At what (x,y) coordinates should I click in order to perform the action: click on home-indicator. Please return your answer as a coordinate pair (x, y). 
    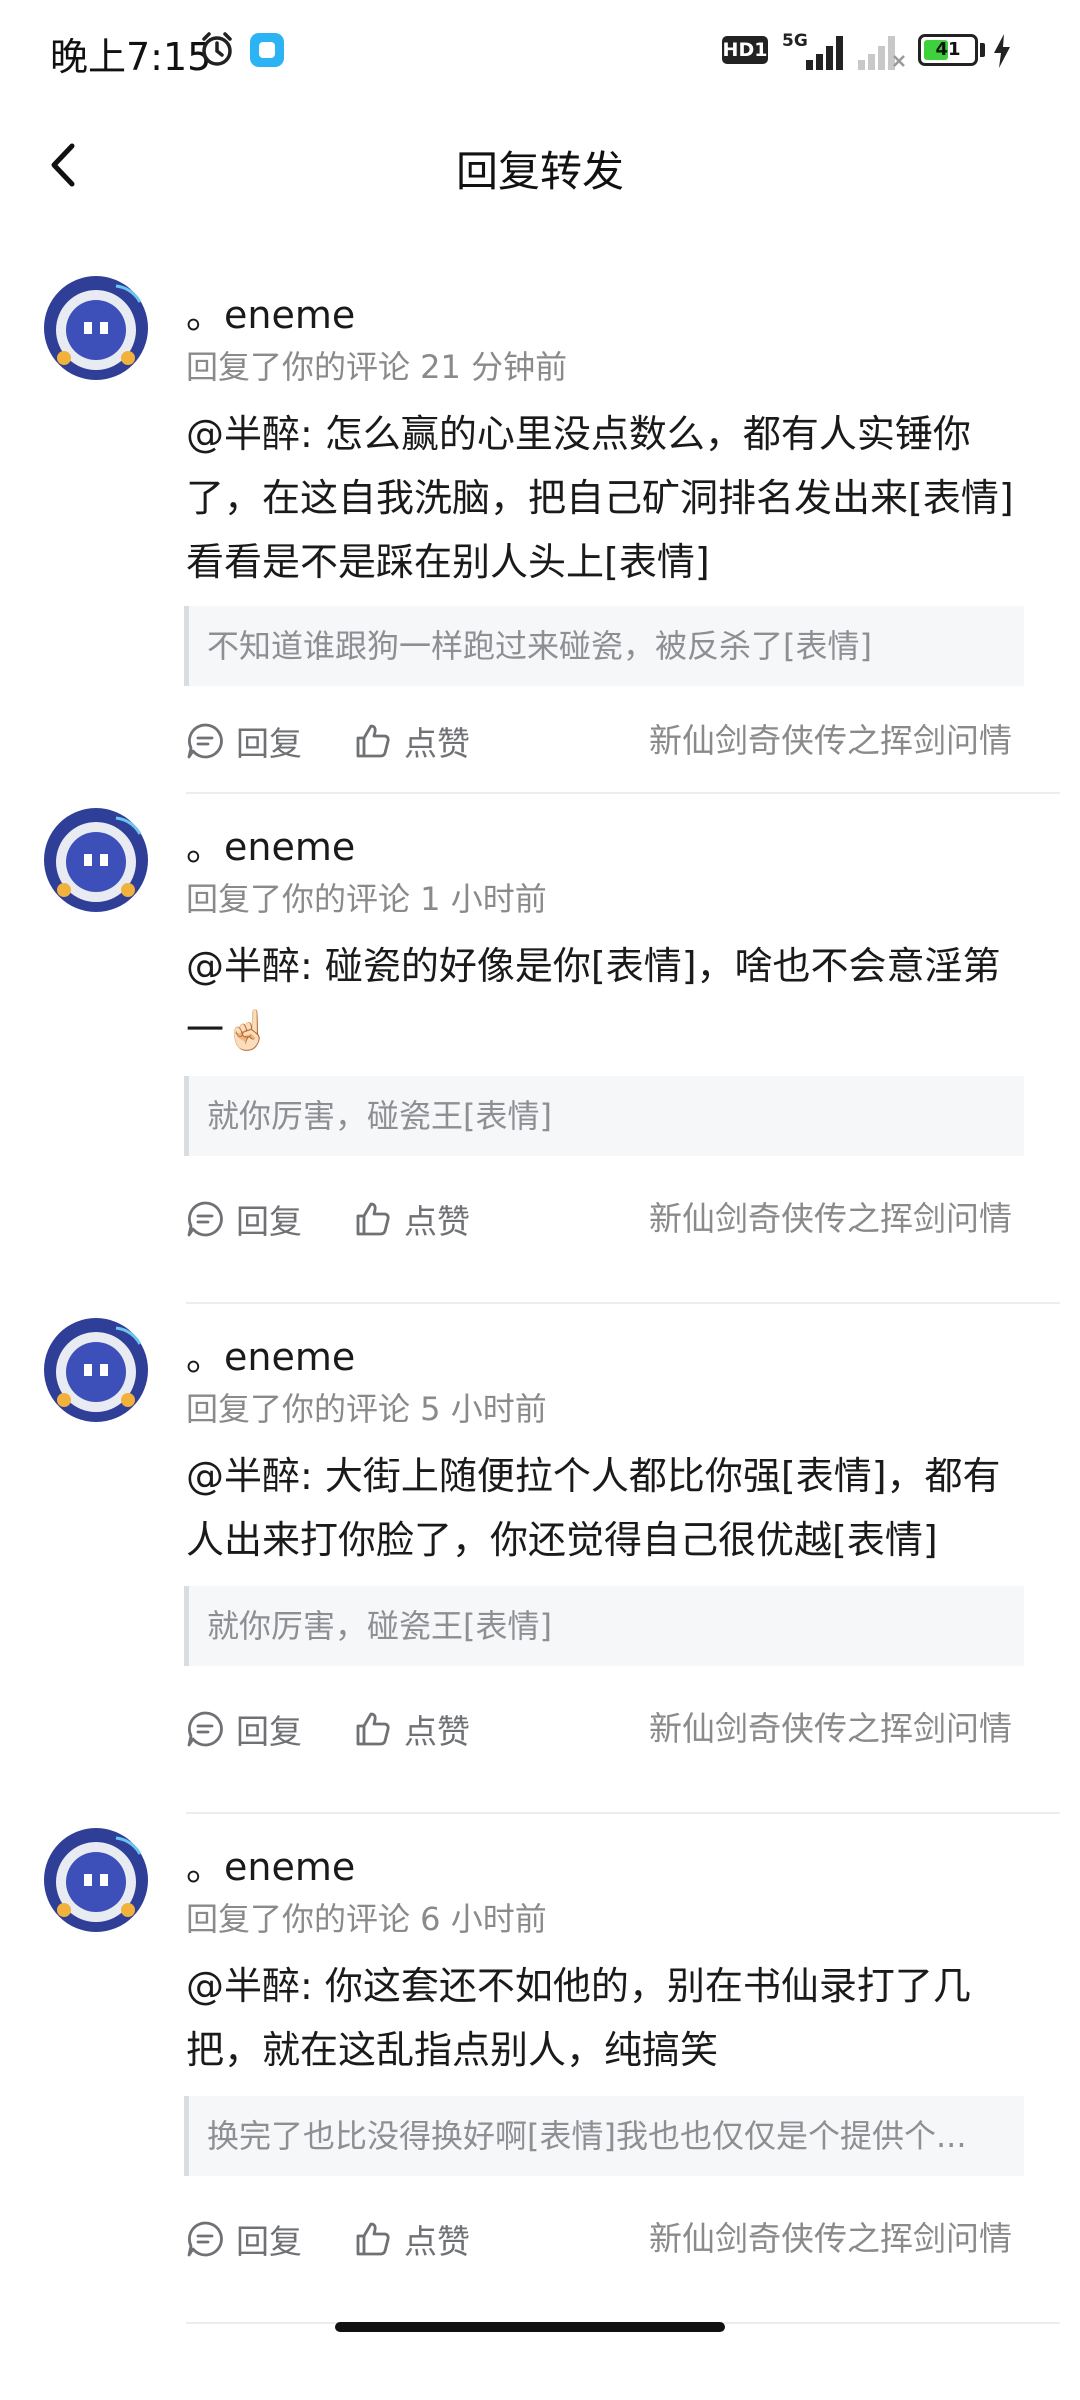
    Looking at the image, I should click on (530, 2327).